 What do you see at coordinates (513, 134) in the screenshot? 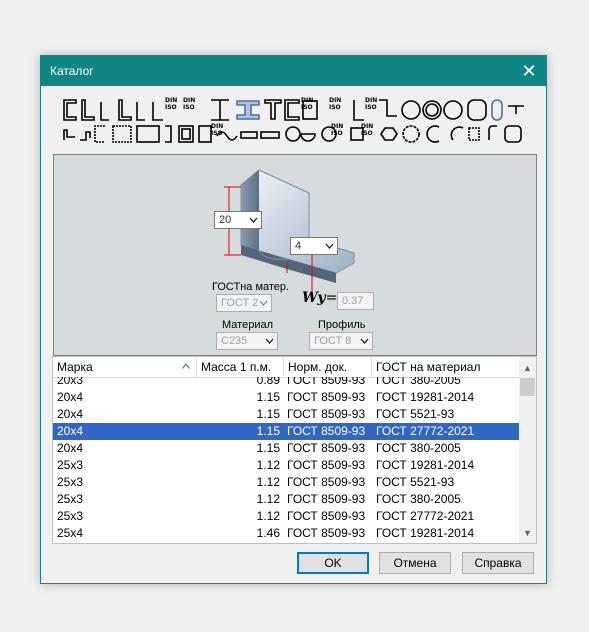
I see `rounded-rect-profile-icon` at bounding box center [513, 134].